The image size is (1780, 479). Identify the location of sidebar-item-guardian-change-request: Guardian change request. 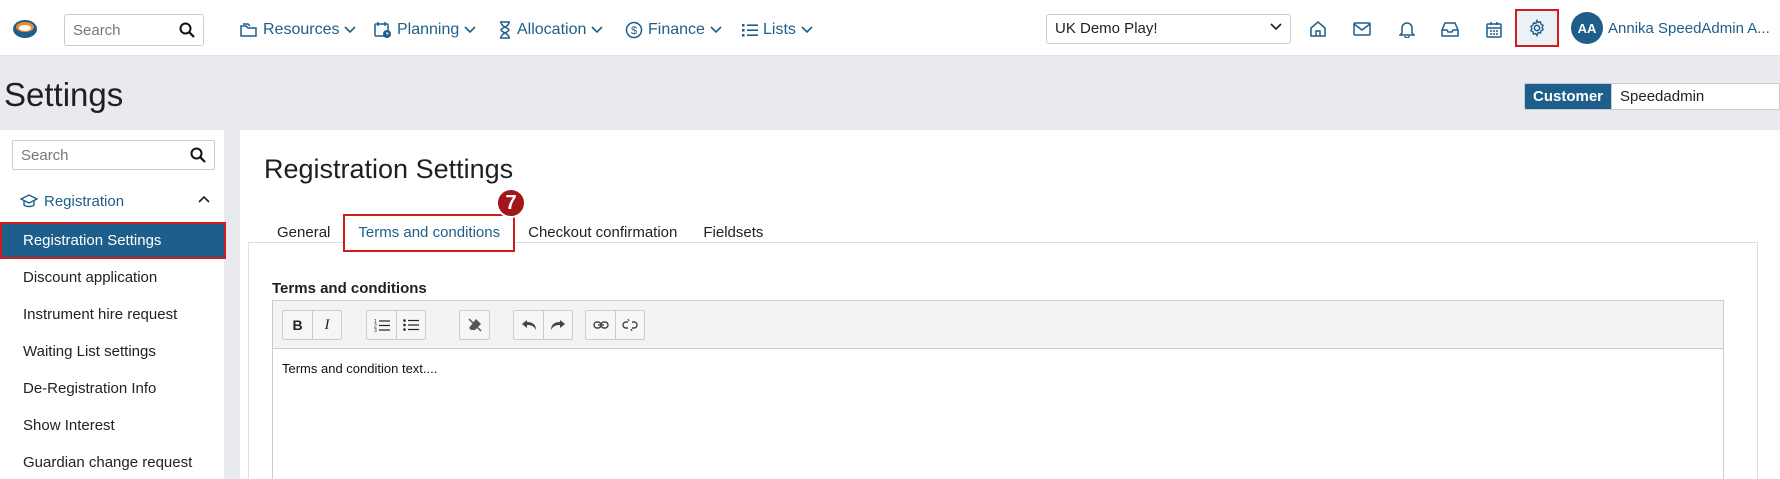
(112, 461).